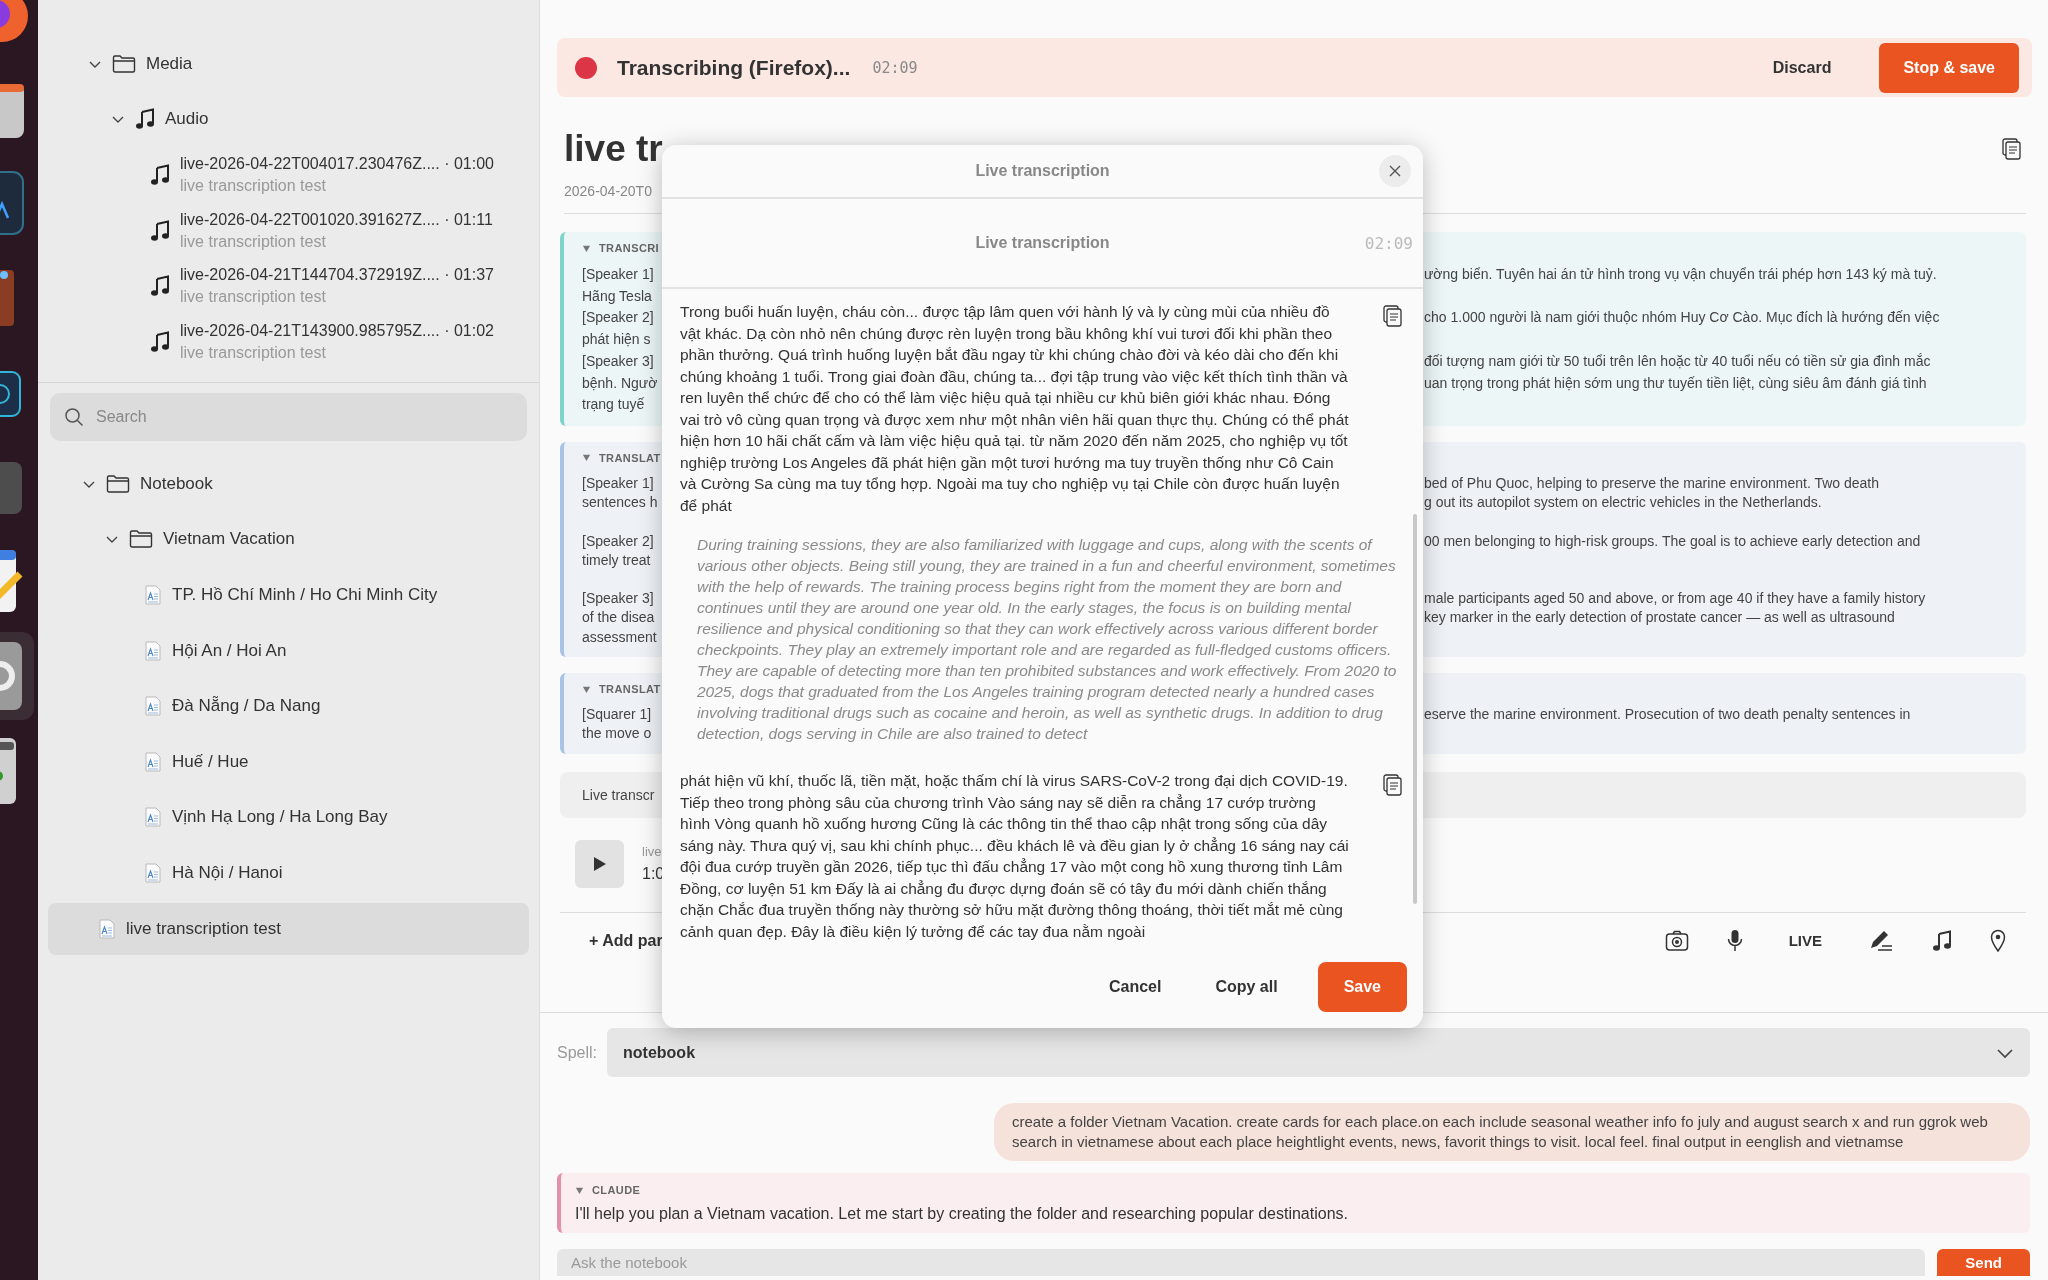 This screenshot has height=1280, width=2048. What do you see at coordinates (1512, 1132) in the screenshot?
I see `user-message: create a folder Vietnam Vacation. create cards for each place.on each include seasonal weather info fo july and august search x and run ggrok web search in vietnamese about each place heightlight events, news, favorit things to visit. local feel. final output in eenglish and vietnamse` at bounding box center [1512, 1132].